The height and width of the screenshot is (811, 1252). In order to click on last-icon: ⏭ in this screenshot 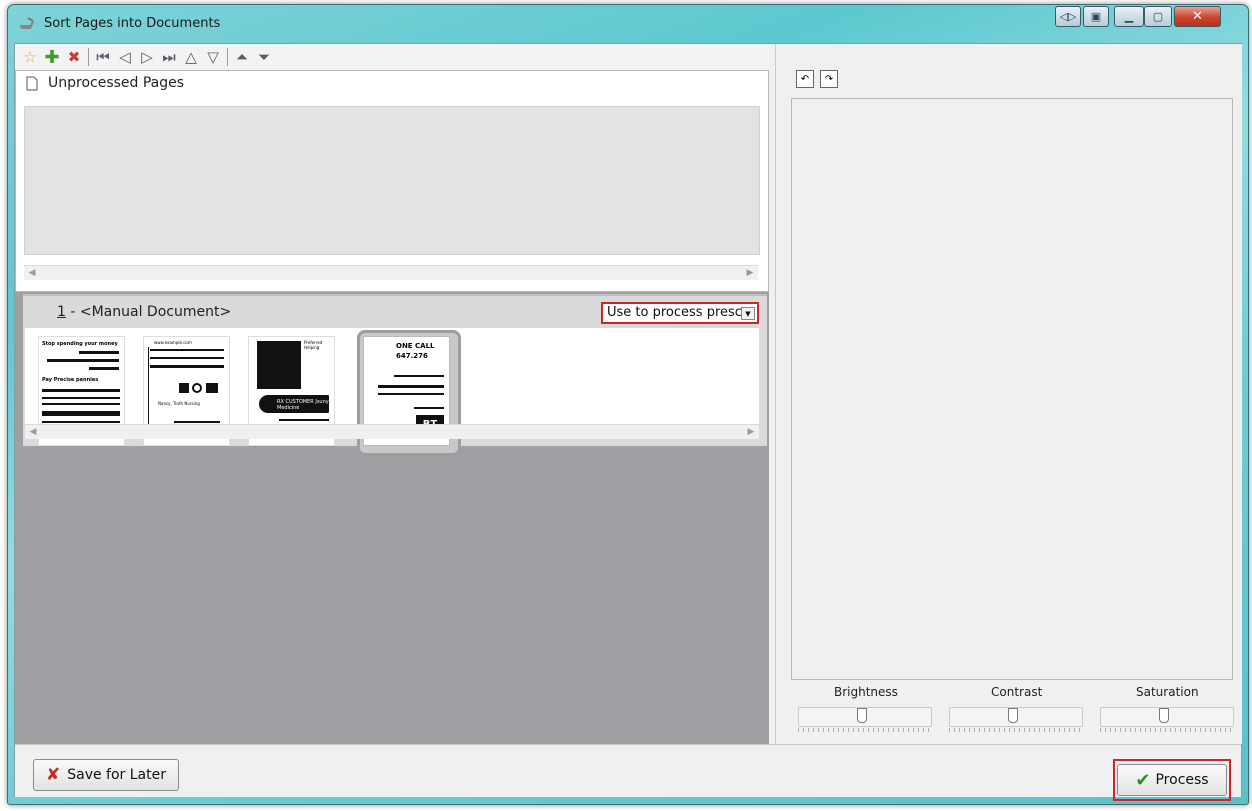, I will do `click(169, 57)`.